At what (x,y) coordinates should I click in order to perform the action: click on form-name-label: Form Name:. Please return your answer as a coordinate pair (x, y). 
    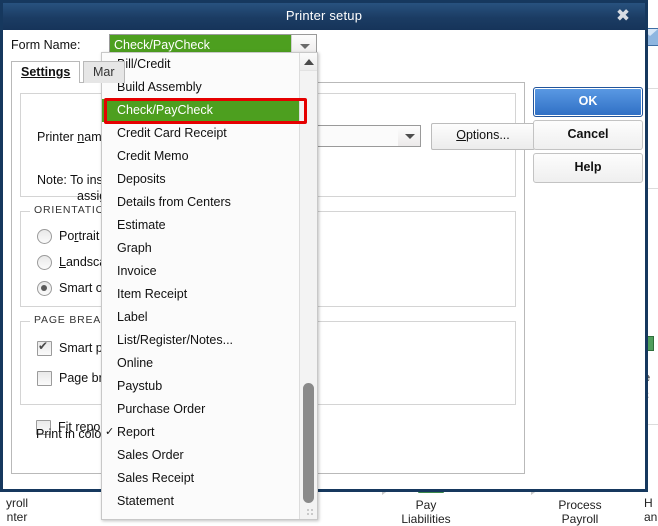
    Looking at the image, I should click on (46, 45).